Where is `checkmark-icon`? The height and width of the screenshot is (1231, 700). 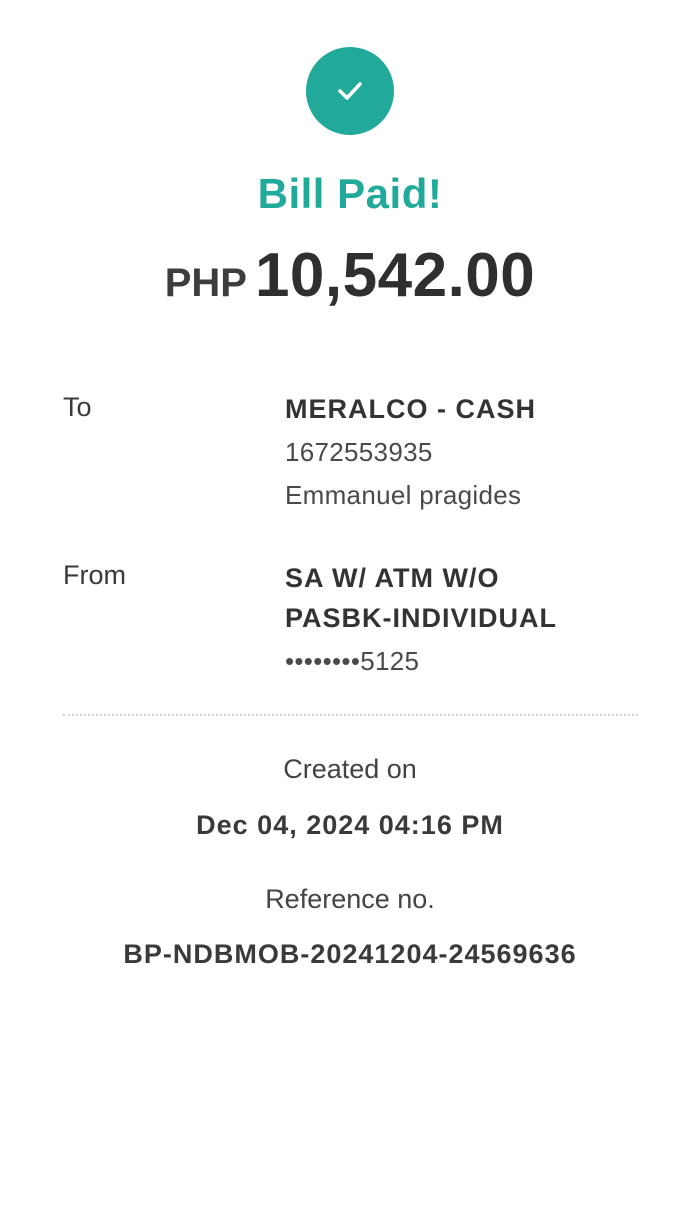 checkmark-icon is located at coordinates (350, 91).